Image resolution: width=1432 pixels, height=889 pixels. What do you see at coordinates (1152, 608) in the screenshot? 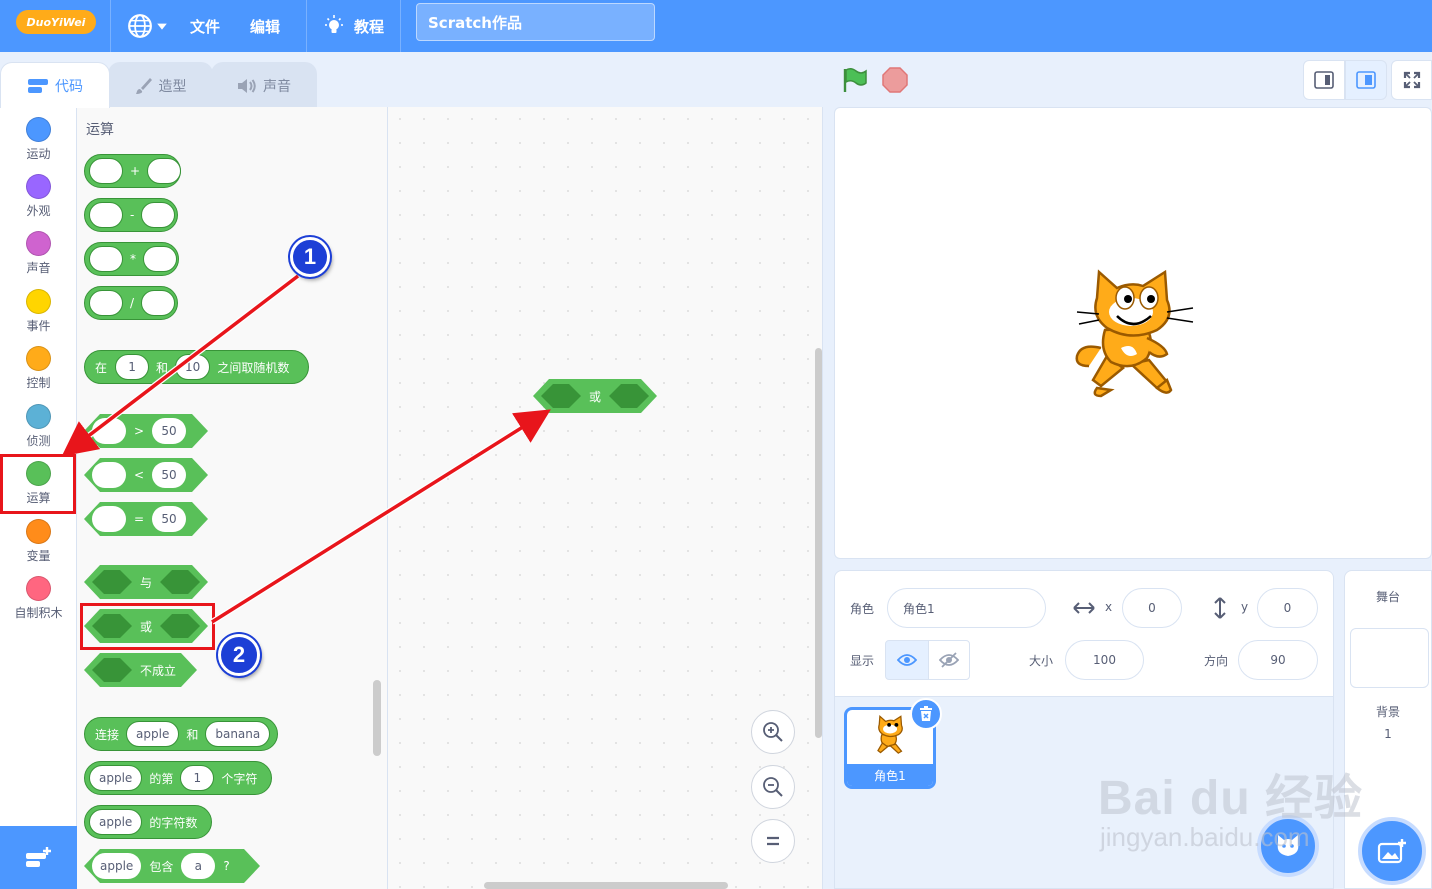
I see `x-input: 0` at bounding box center [1152, 608].